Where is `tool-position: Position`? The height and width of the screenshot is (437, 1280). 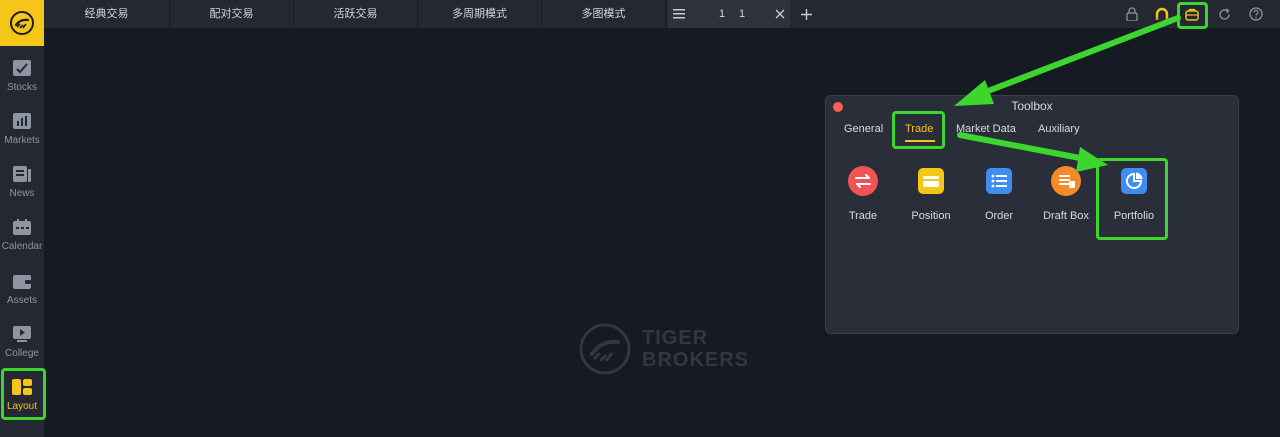
tool-position: Position is located at coordinates (931, 194).